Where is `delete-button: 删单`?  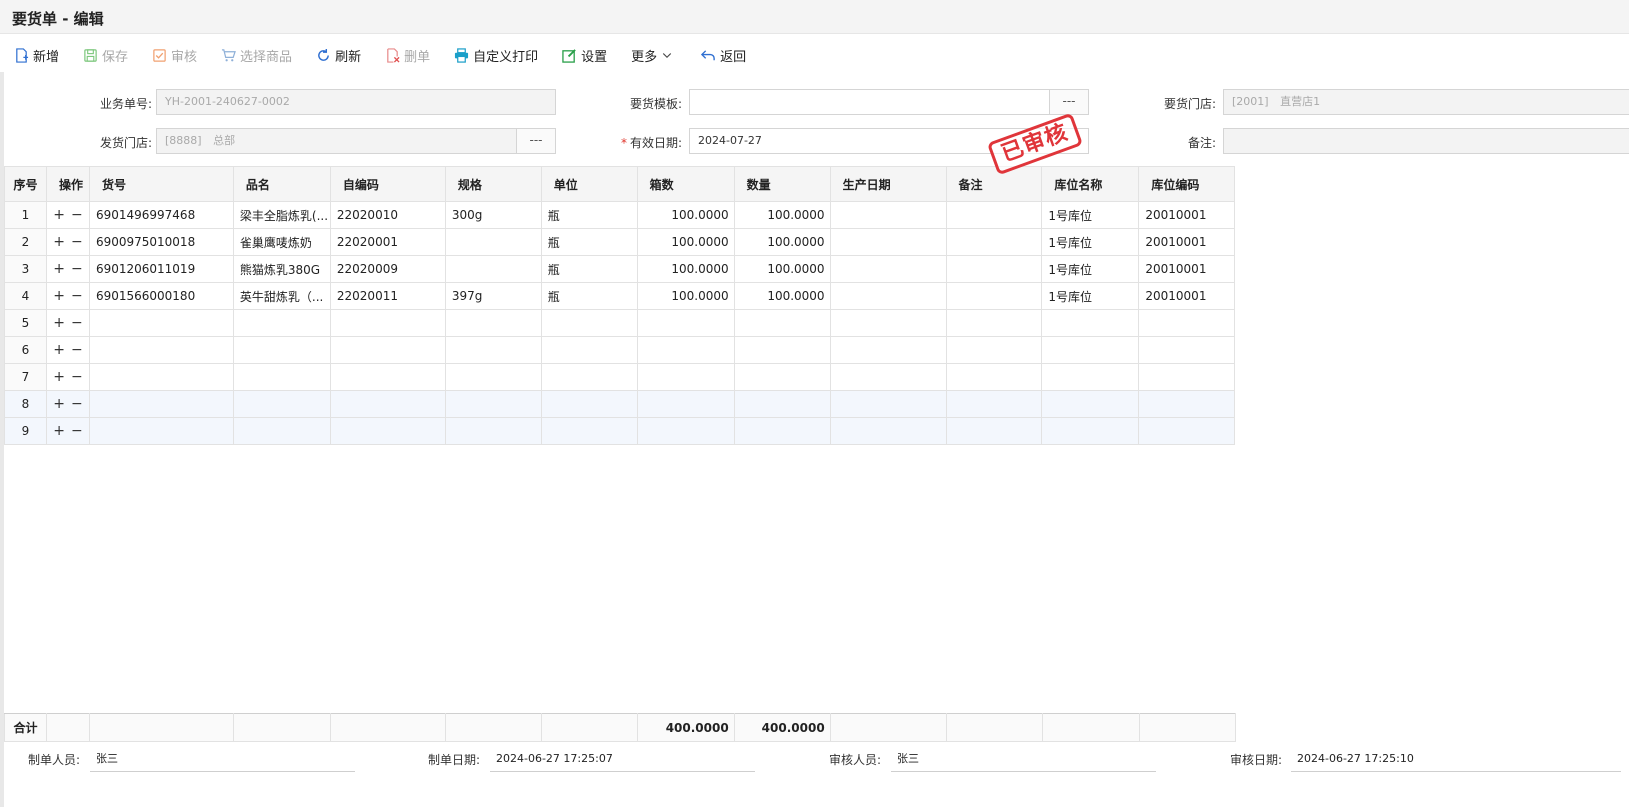 delete-button: 删单 is located at coordinates (407, 55).